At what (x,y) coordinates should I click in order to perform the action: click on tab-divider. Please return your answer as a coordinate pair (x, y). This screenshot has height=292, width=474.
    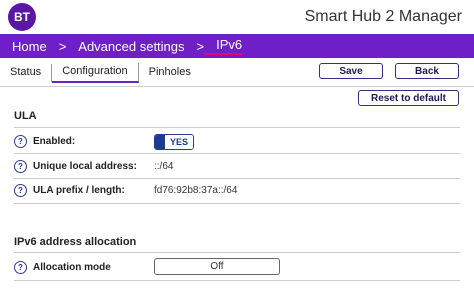
    Looking at the image, I should click on (237, 86).